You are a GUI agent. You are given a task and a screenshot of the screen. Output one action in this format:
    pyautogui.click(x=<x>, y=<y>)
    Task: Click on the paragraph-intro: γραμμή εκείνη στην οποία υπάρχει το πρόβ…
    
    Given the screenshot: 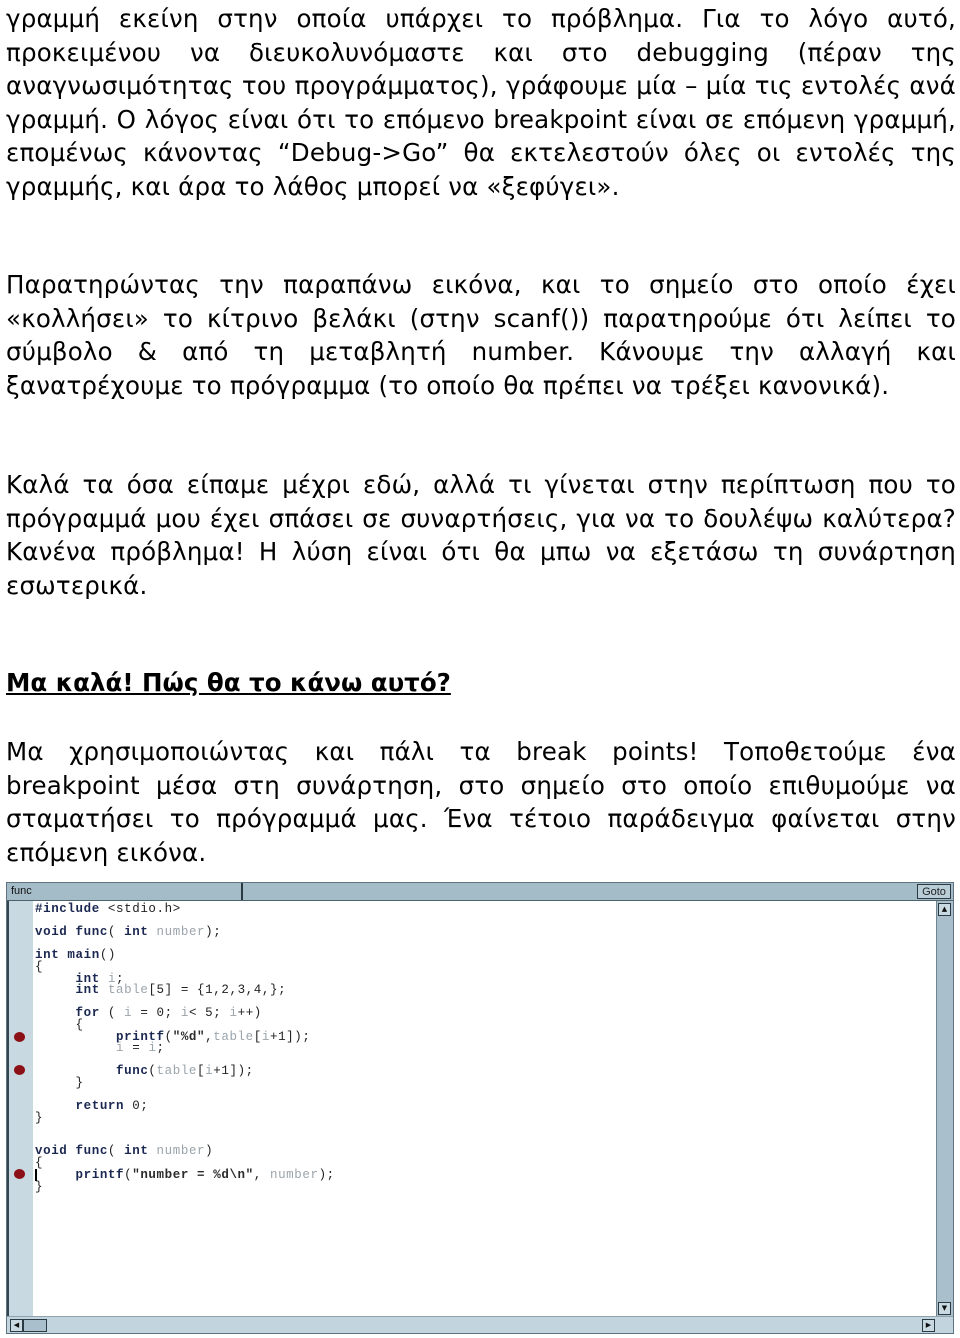 What is the action you would take?
    pyautogui.click(x=481, y=102)
    